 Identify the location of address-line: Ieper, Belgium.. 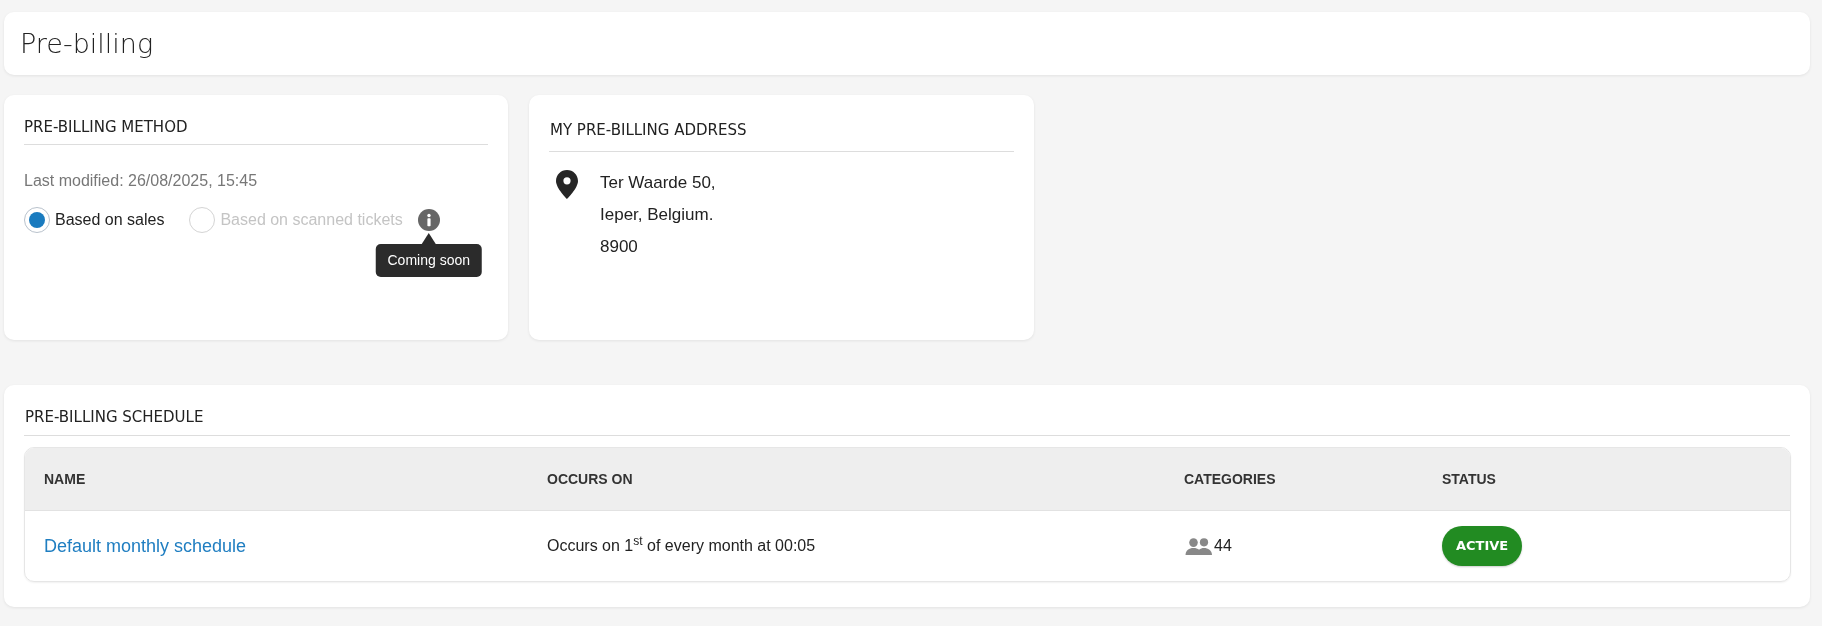
(657, 215).